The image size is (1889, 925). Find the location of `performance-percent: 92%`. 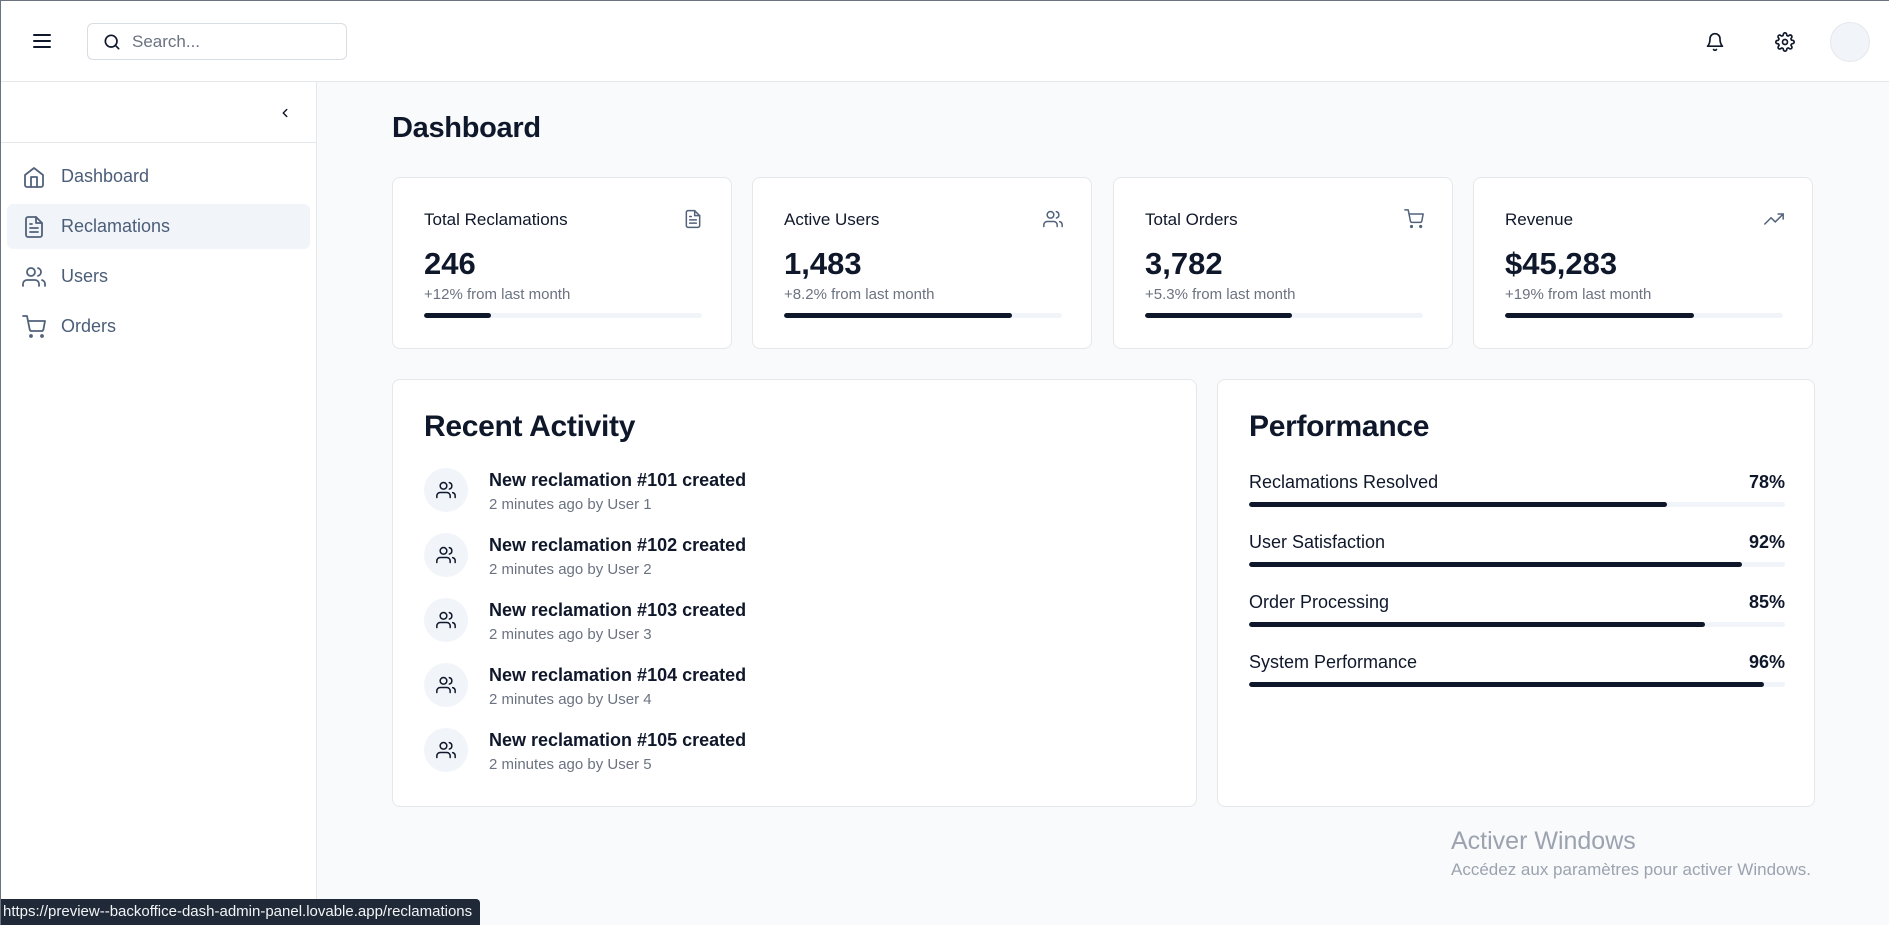

performance-percent: 92% is located at coordinates (1766, 542).